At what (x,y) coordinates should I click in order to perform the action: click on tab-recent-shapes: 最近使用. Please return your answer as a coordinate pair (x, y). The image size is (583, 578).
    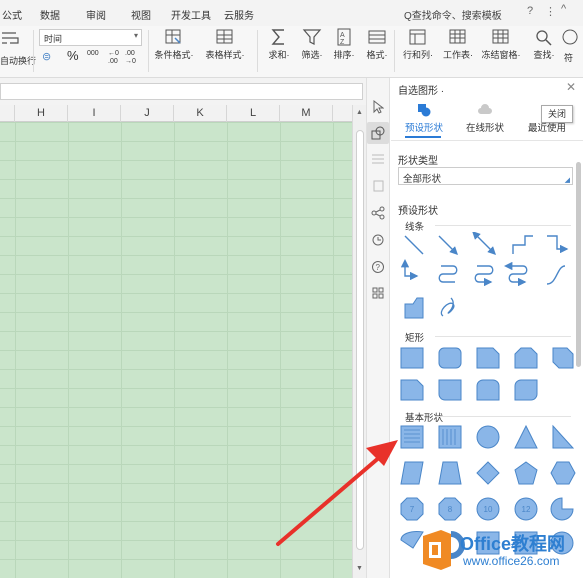
    Looking at the image, I should click on (547, 127).